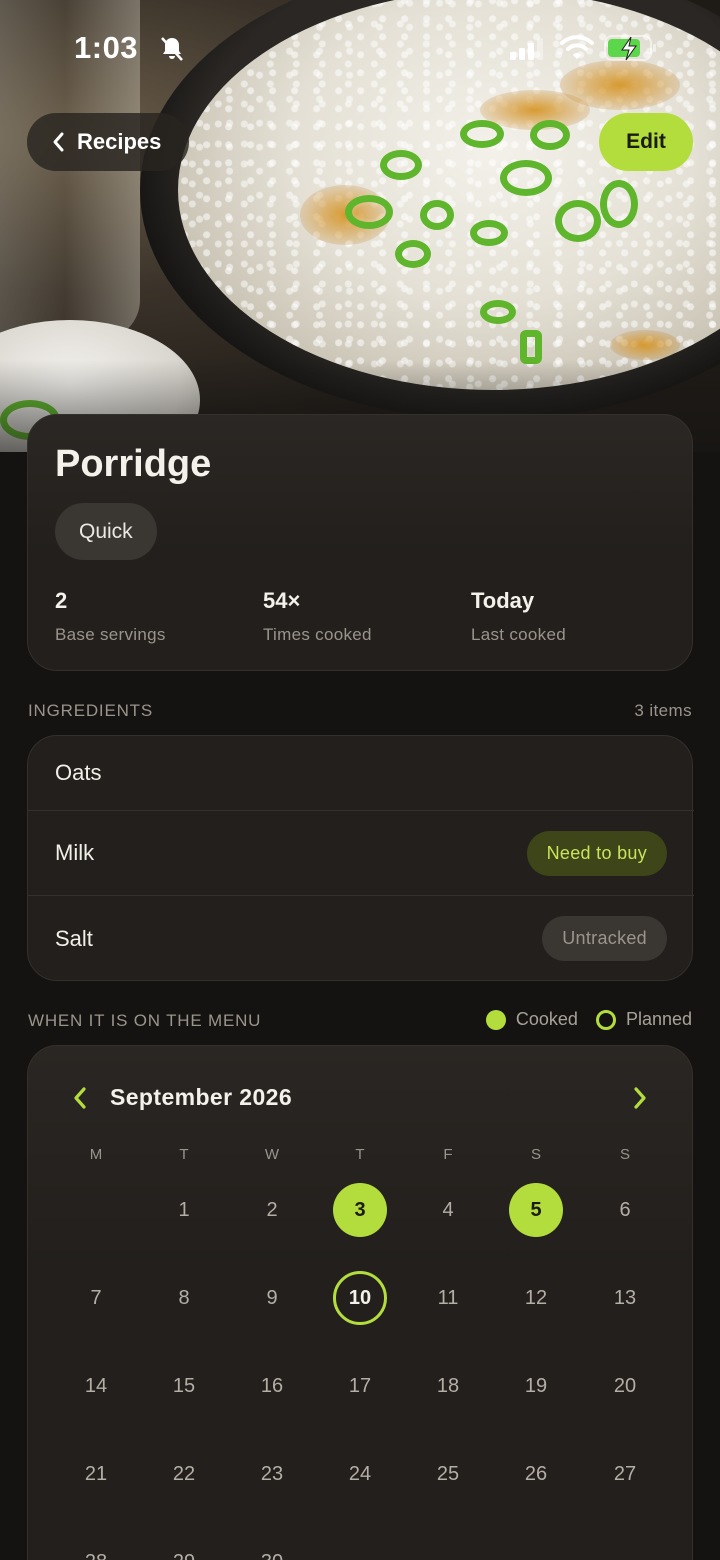  Describe the element at coordinates (640, 1098) in the screenshot. I see `chevron-right-icon` at that location.